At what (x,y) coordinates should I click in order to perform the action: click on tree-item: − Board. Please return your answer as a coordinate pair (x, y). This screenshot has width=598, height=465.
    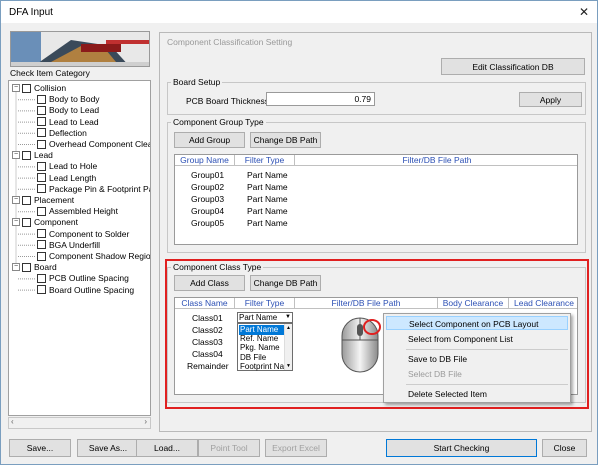
    Looking at the image, I should click on (34, 267).